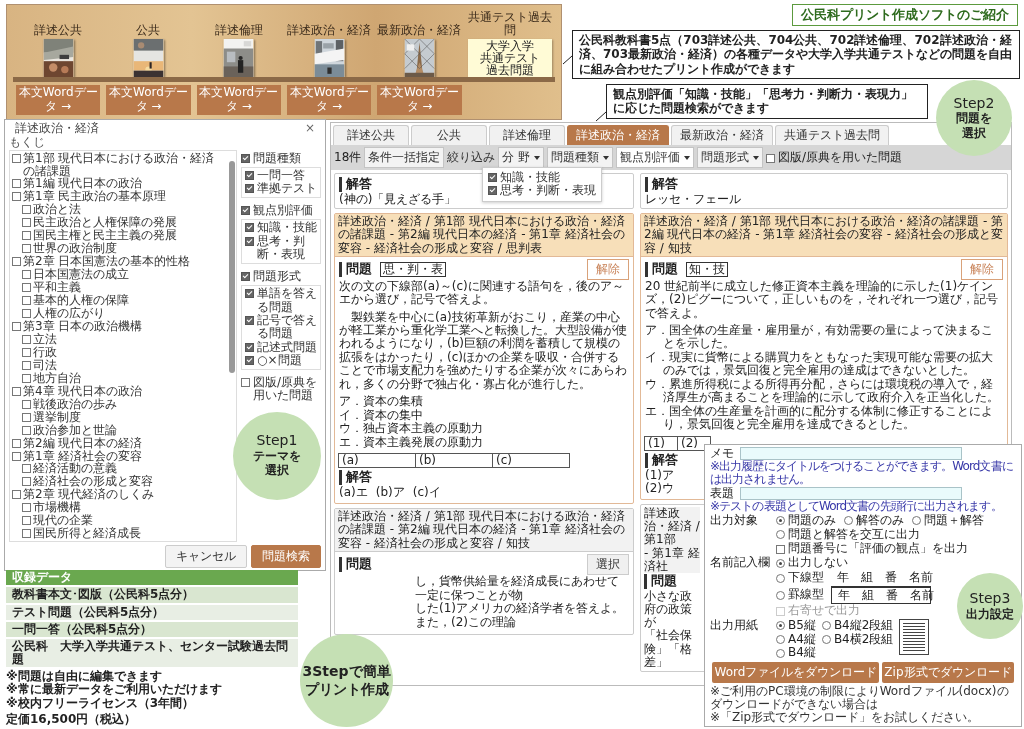 This screenshot has height=729, width=1024. What do you see at coordinates (57, 378) in the screenshot?
I see `toc-item: 地方自治` at bounding box center [57, 378].